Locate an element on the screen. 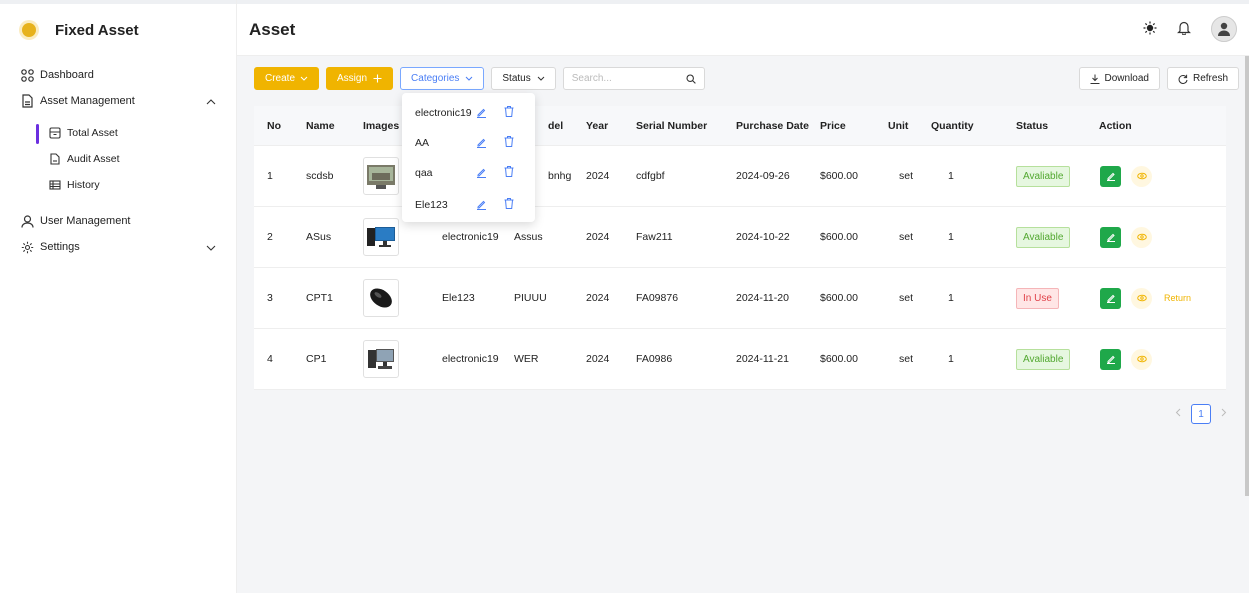 This screenshot has width=1249, height=593. bell-icon is located at coordinates (1184, 29).